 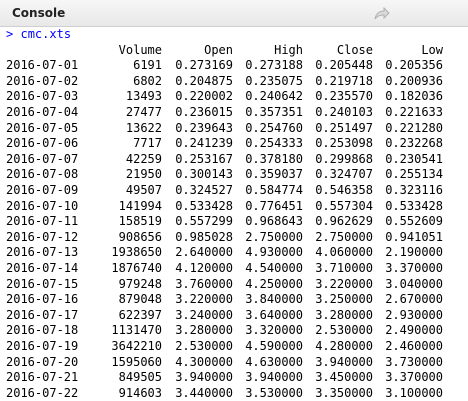 I want to click on row-date: 2016-07-15, so click(x=42, y=283).